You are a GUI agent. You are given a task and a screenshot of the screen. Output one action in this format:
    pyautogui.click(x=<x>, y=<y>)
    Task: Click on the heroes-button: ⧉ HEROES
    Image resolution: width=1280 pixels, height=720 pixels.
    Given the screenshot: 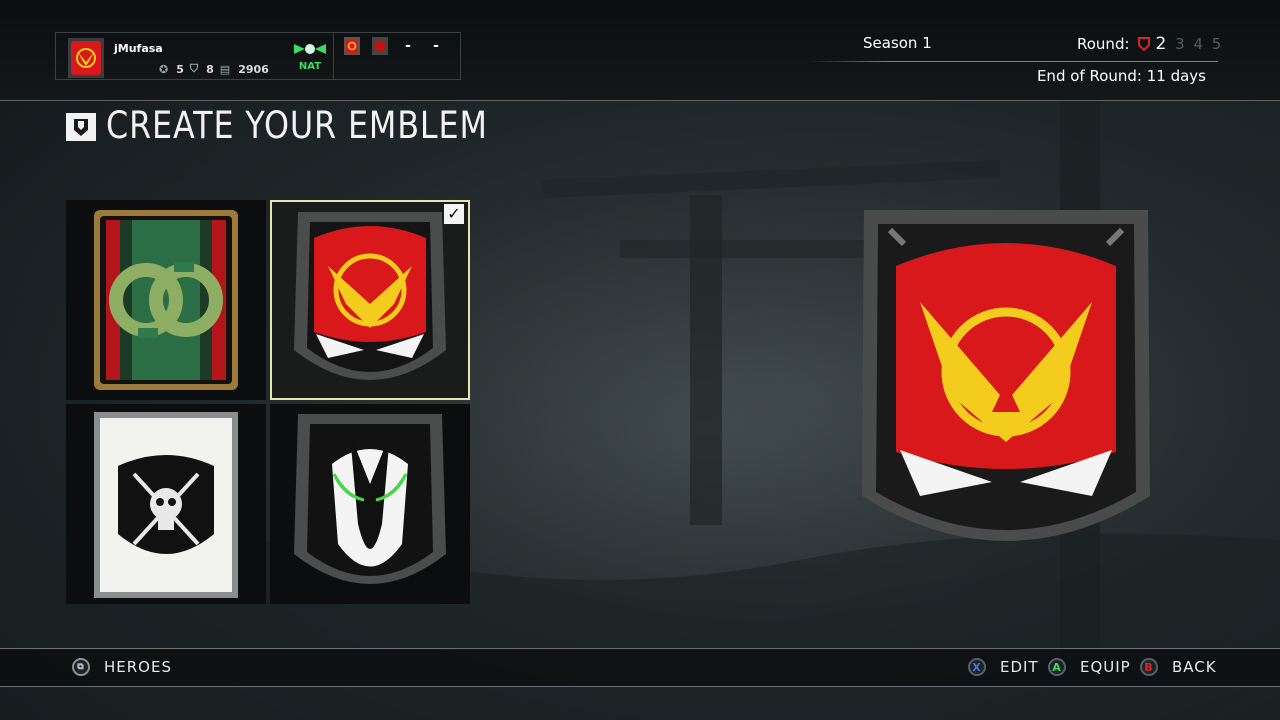 What is the action you would take?
    pyautogui.click(x=122, y=667)
    